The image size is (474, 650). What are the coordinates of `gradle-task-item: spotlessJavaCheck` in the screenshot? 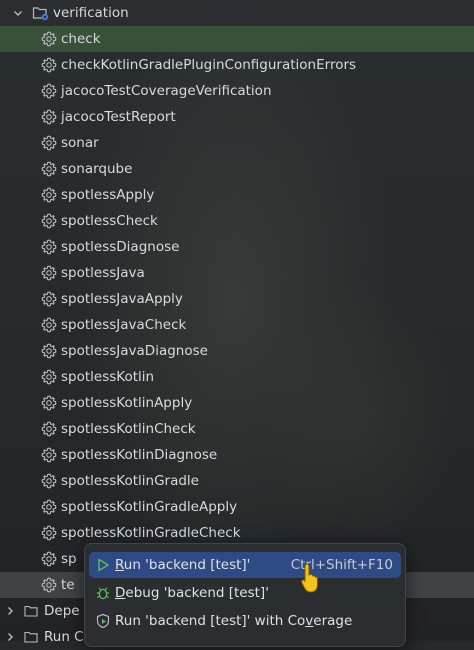 It's located at (237, 325).